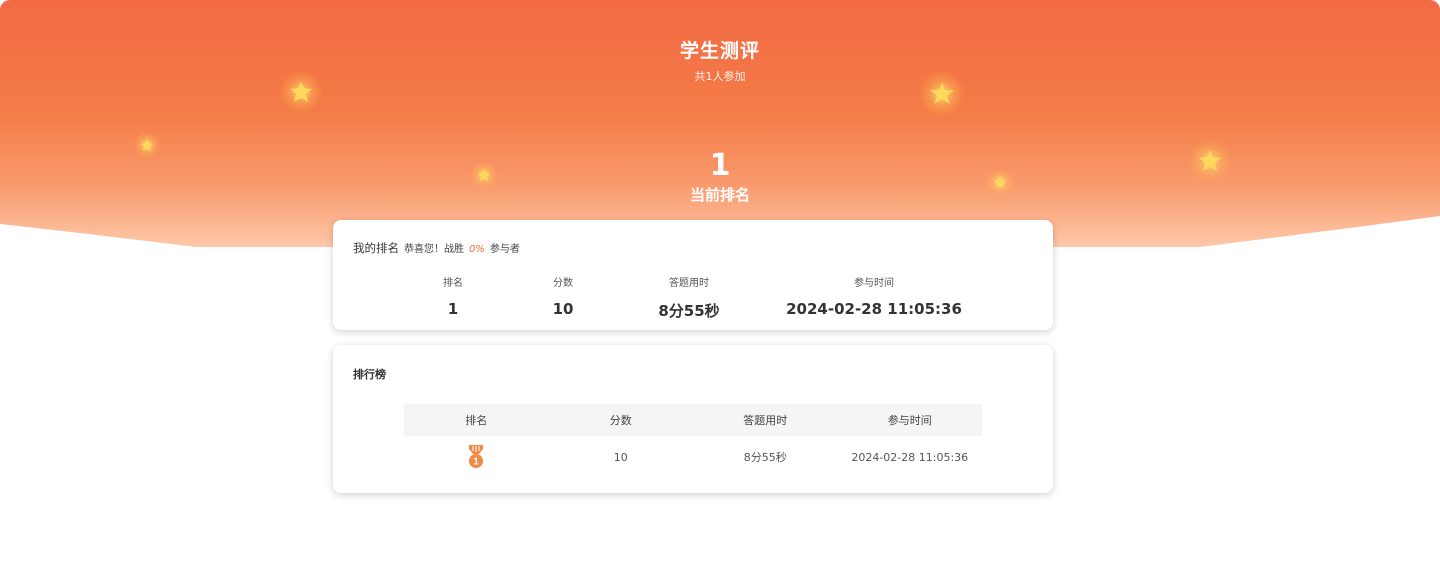 The height and width of the screenshot is (577, 1440). I want to click on participants-suffix: 参与者, so click(504, 249).